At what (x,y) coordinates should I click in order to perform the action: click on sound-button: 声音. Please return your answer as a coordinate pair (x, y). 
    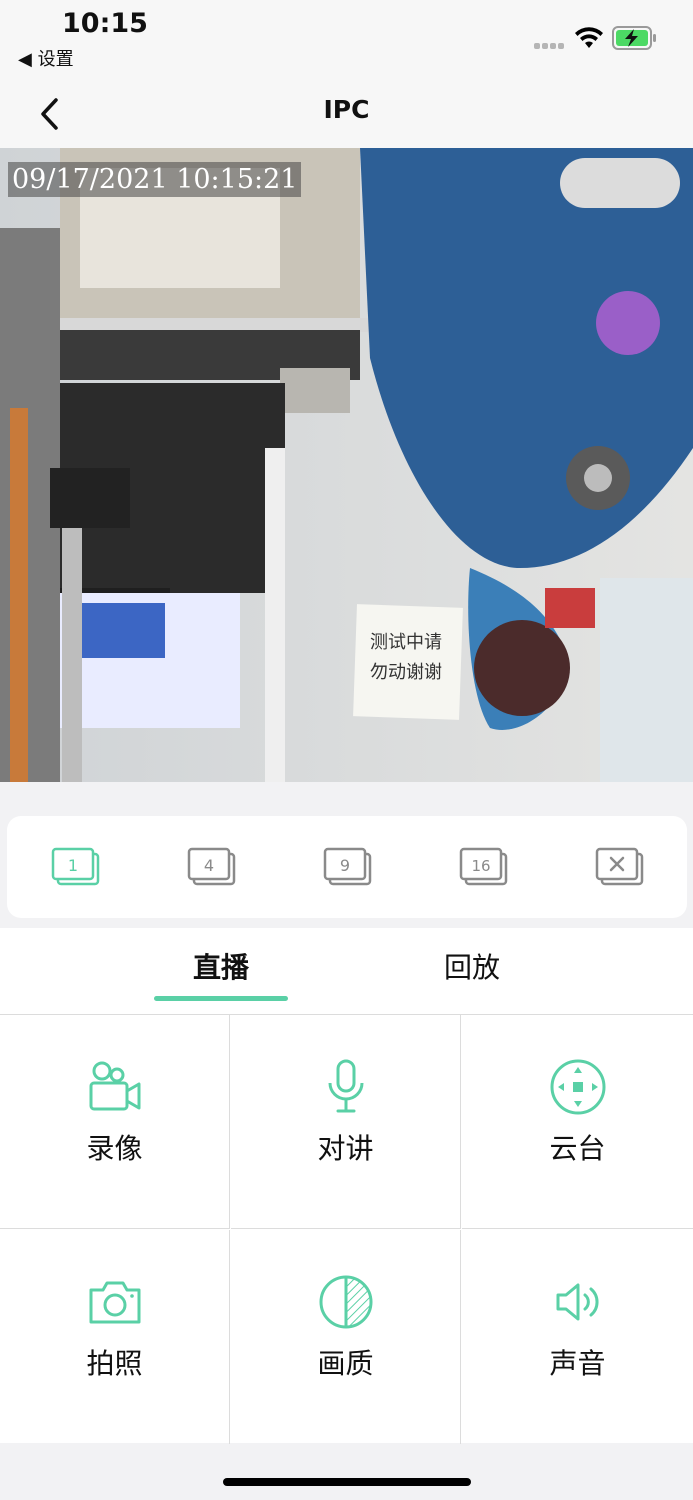
    Looking at the image, I should click on (577, 1337).